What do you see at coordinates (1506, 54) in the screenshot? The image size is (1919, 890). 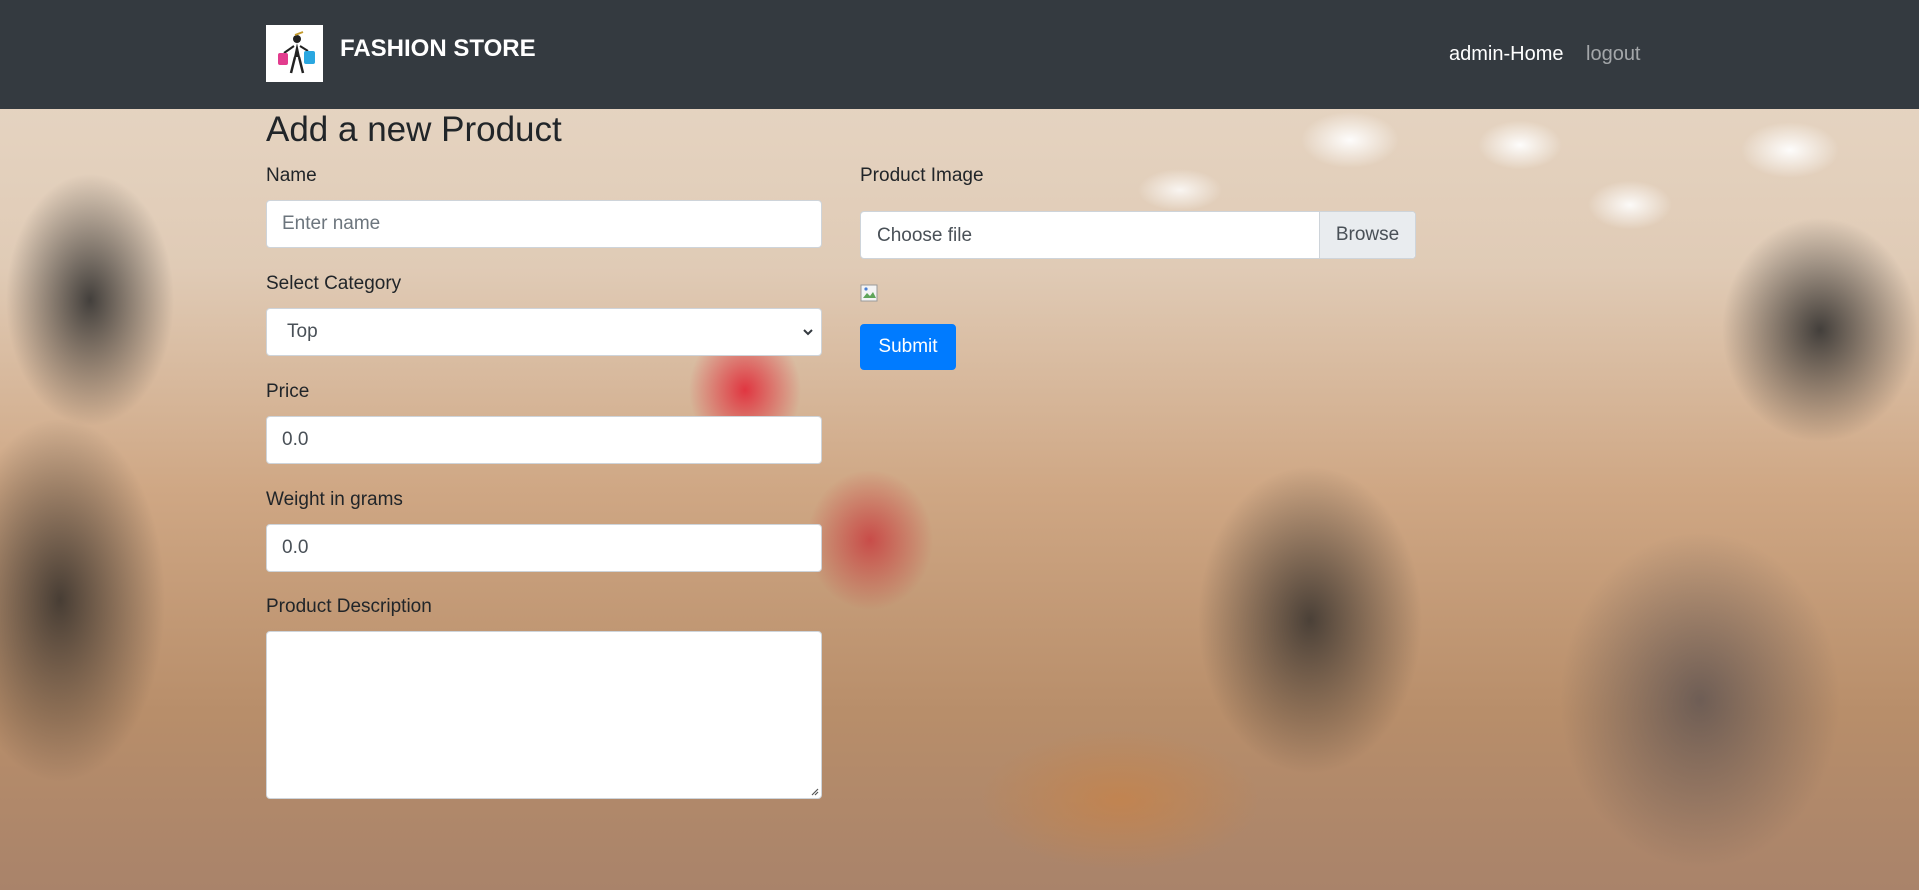 I see `nav-admin-home-link: admin-Home` at bounding box center [1506, 54].